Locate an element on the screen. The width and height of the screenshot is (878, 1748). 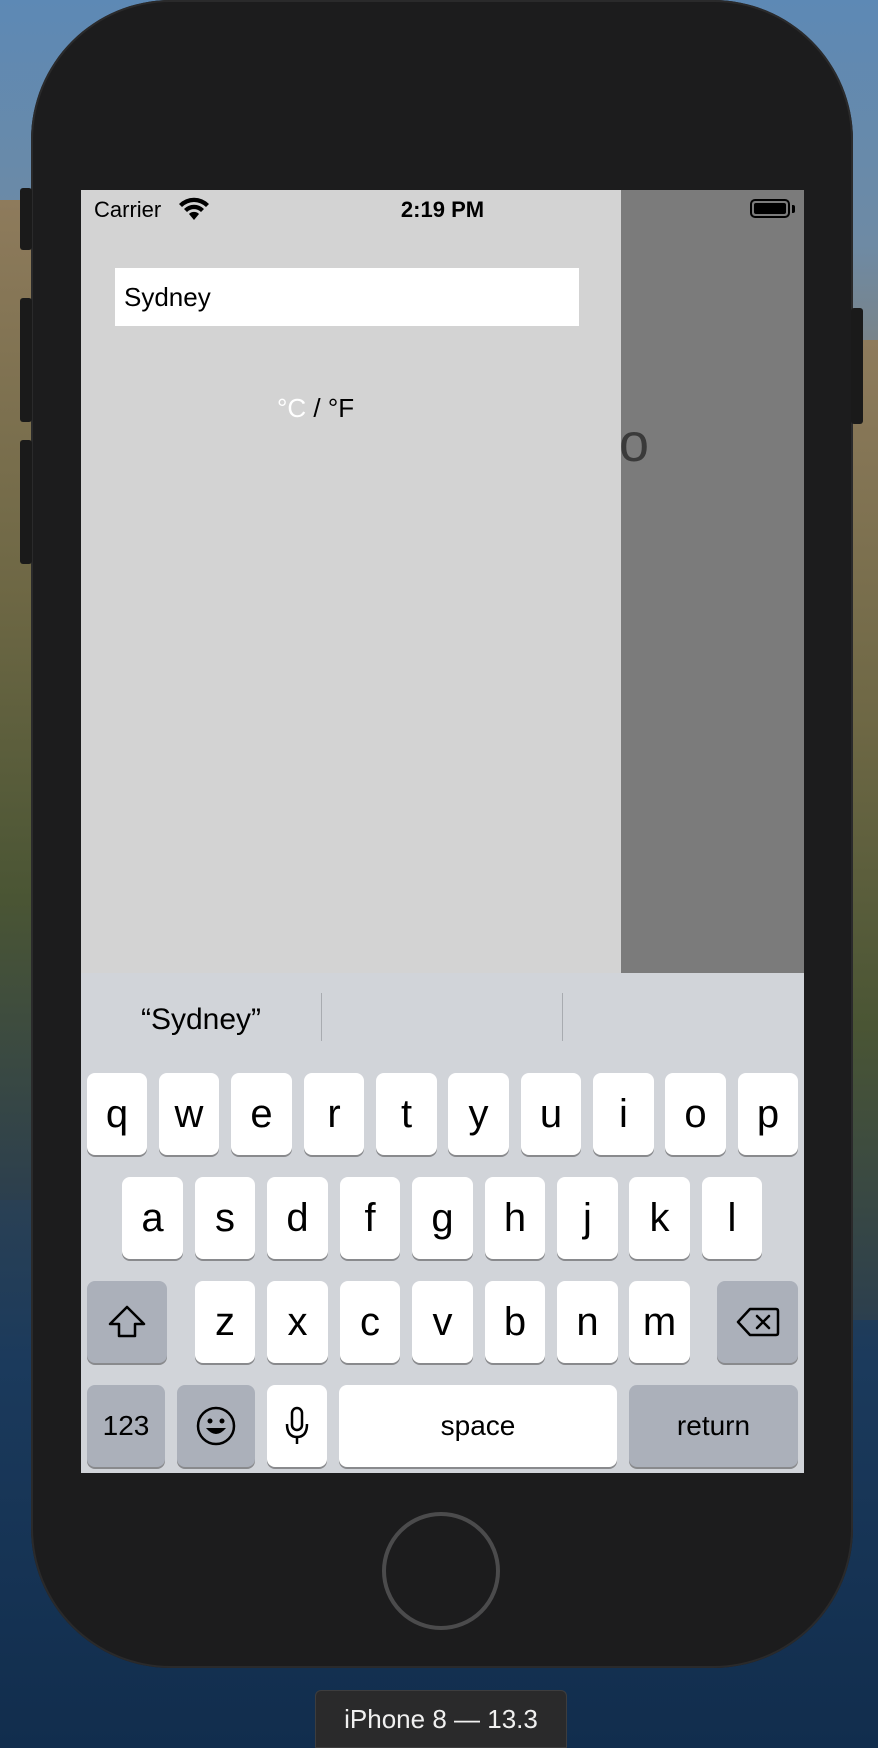
city-search-input is located at coordinates (347, 297).